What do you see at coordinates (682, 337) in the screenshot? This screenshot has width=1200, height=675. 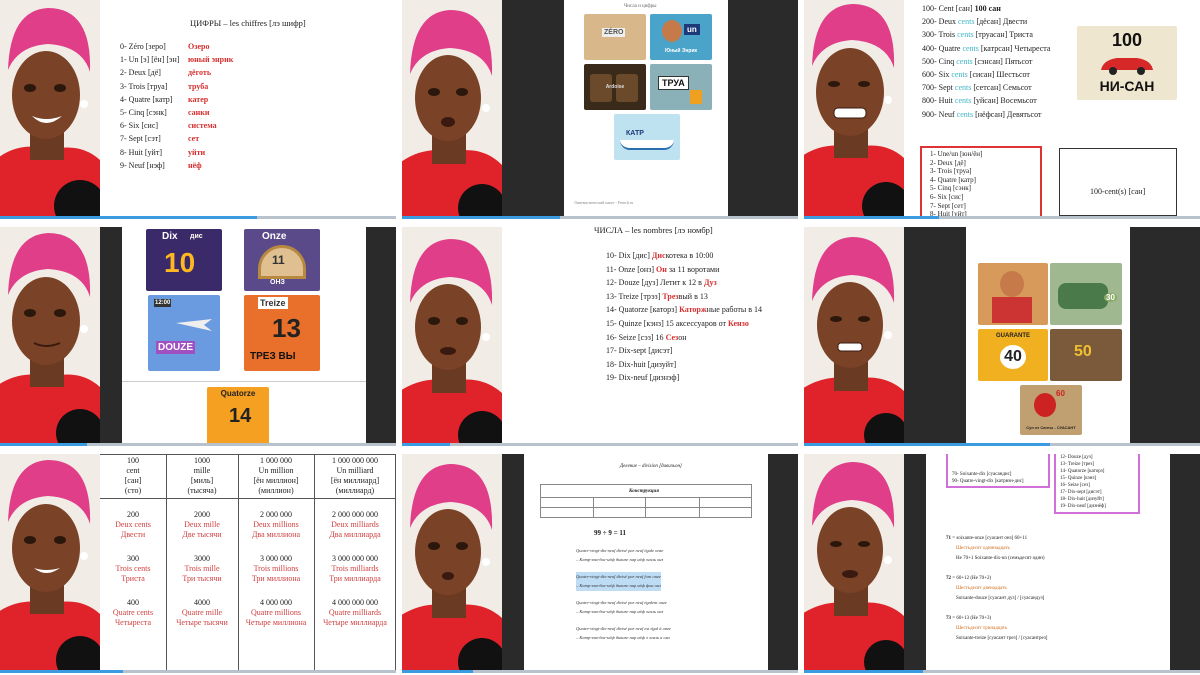 I see `teen-rest: он` at bounding box center [682, 337].